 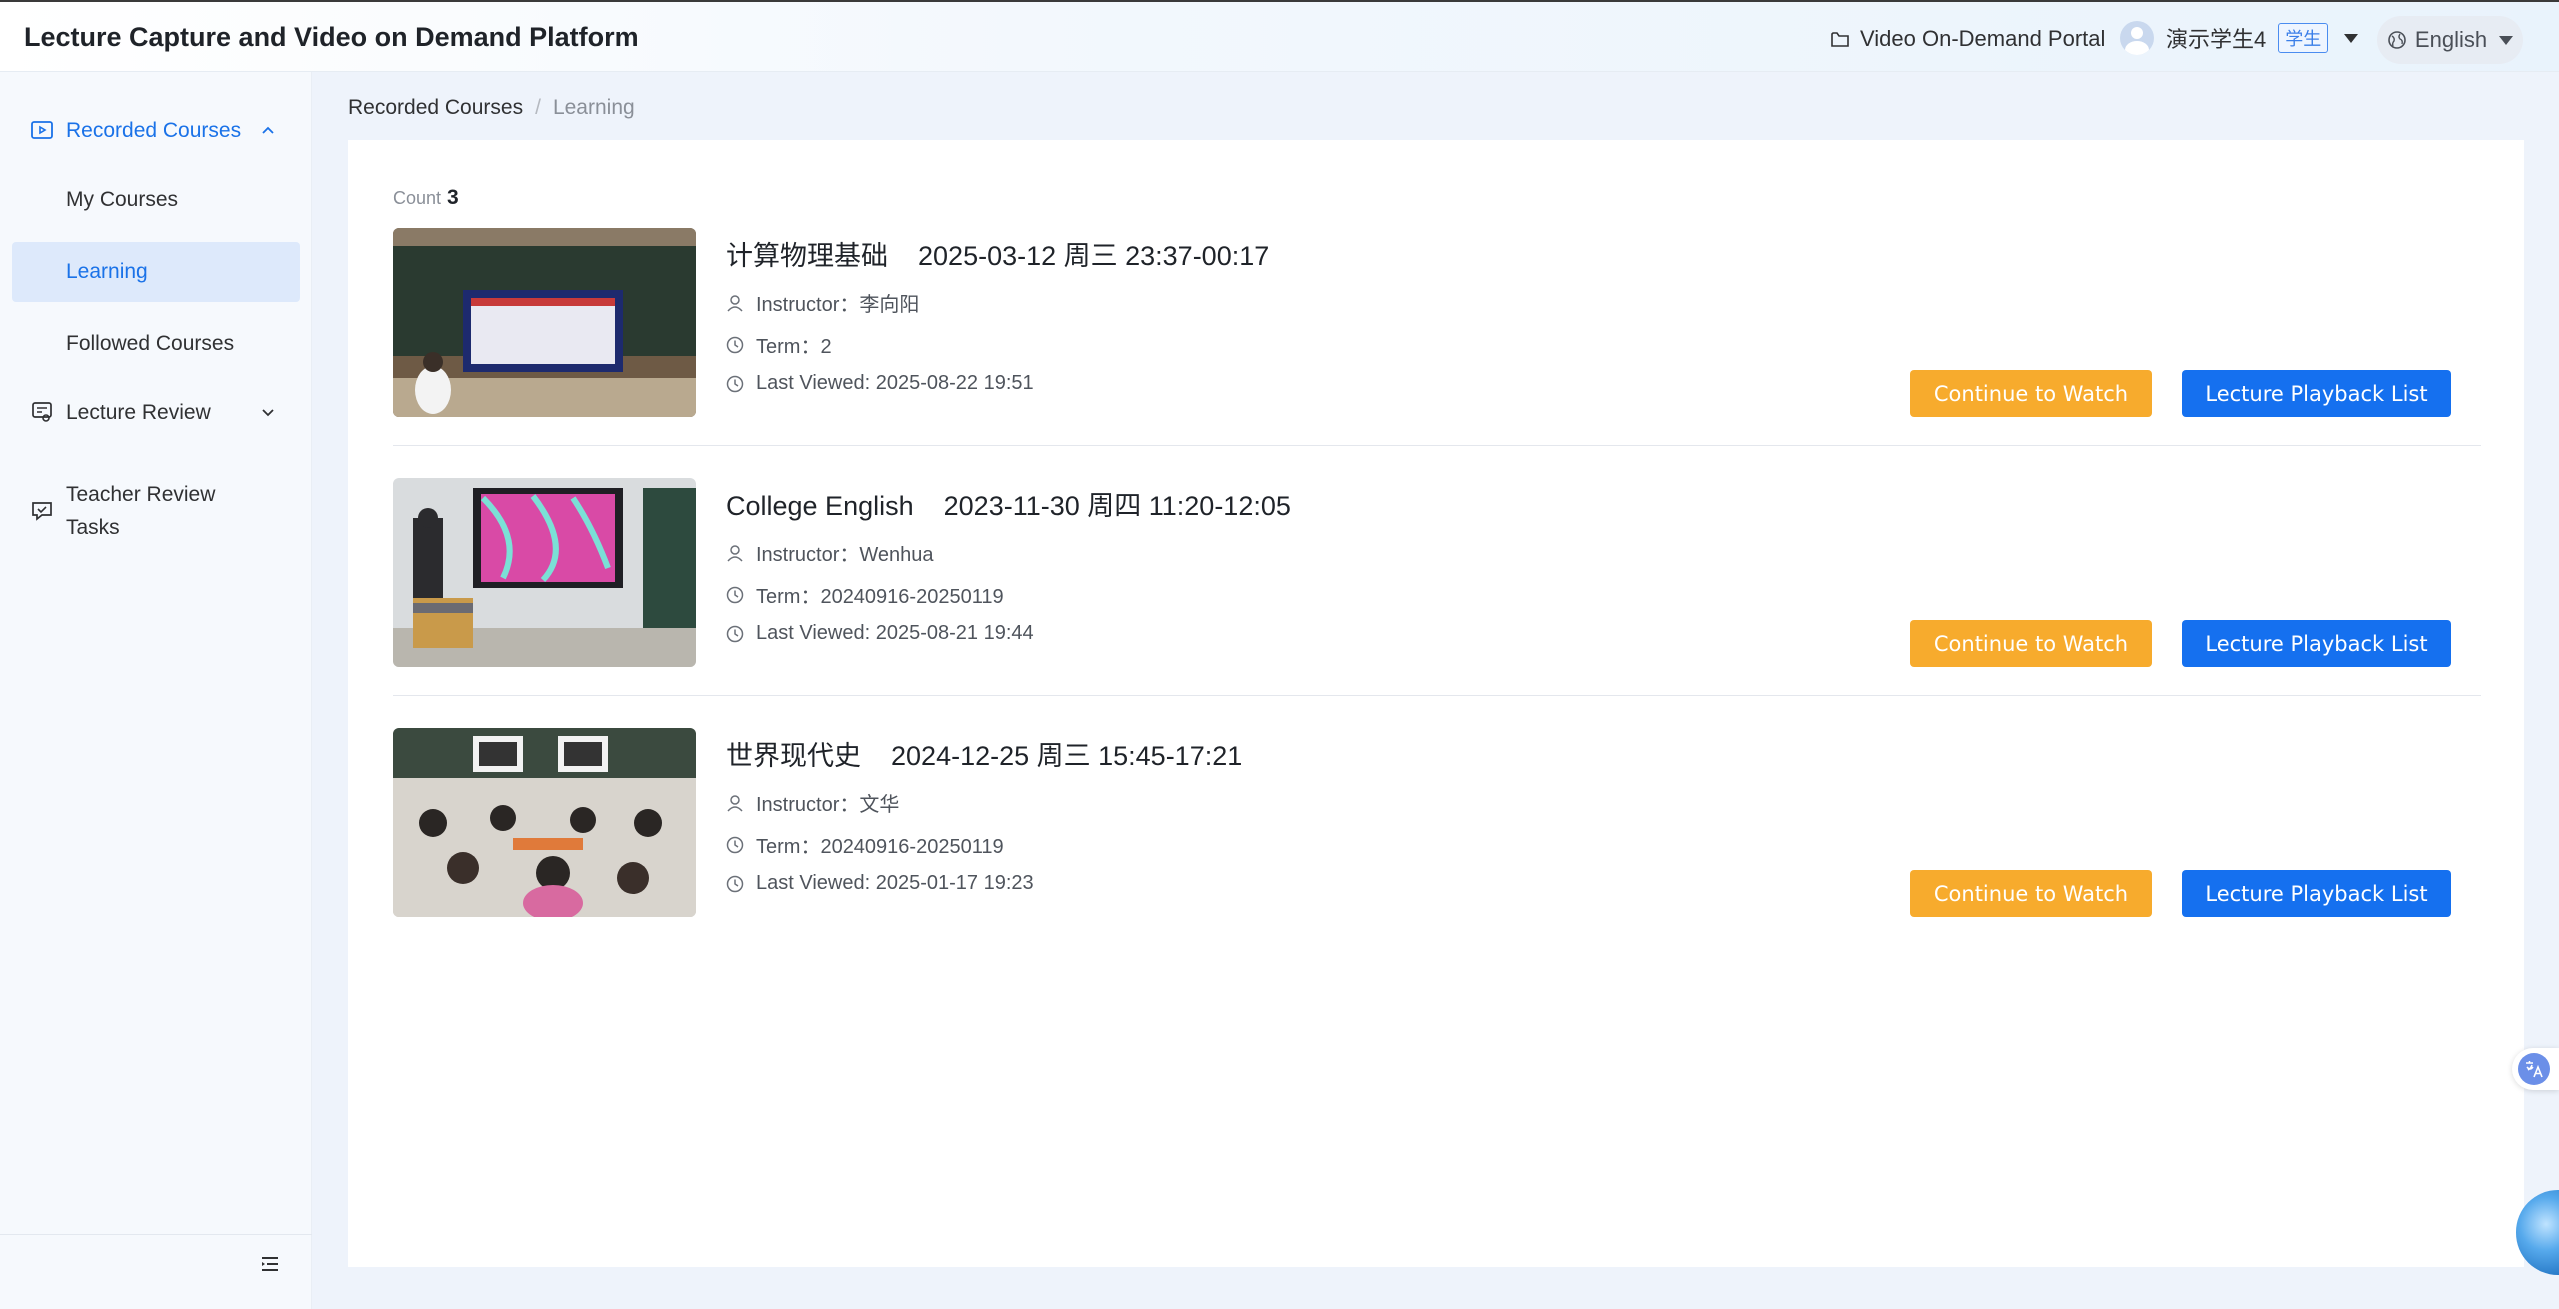 I want to click on course-instructor: Instructor：Wenhua, so click(x=830, y=552).